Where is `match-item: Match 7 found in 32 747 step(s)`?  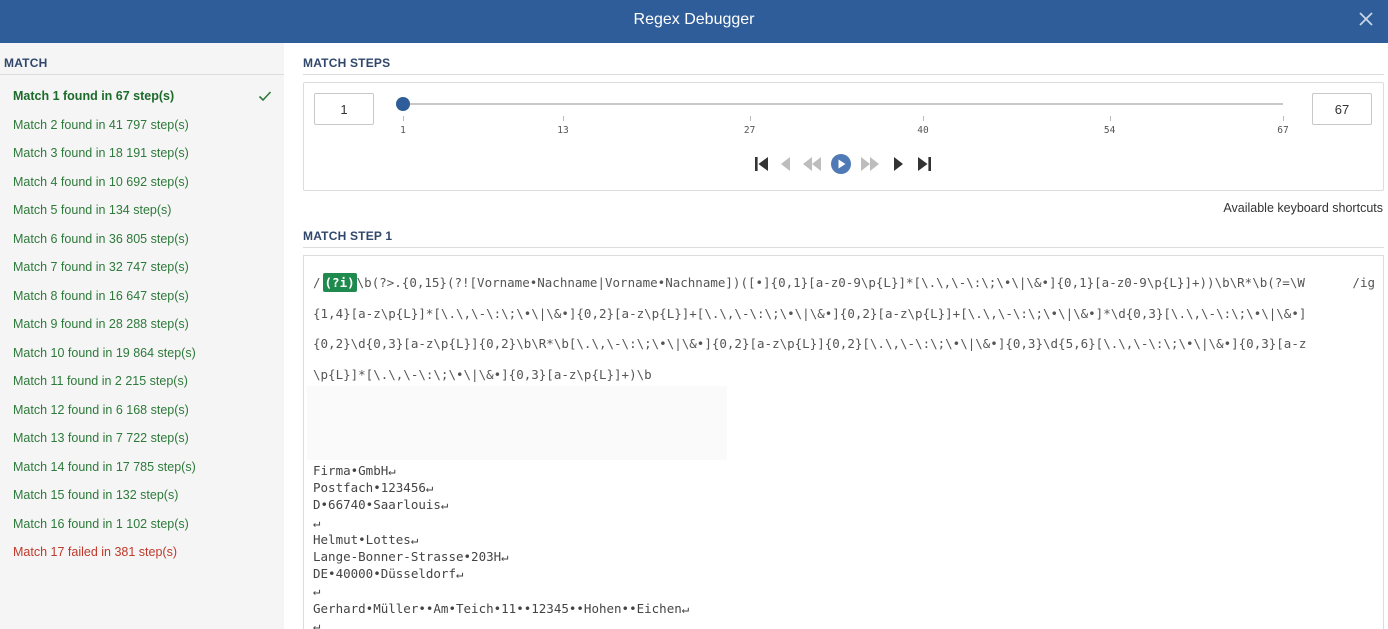
match-item: Match 7 found in 32 747 step(s) is located at coordinates (142, 267).